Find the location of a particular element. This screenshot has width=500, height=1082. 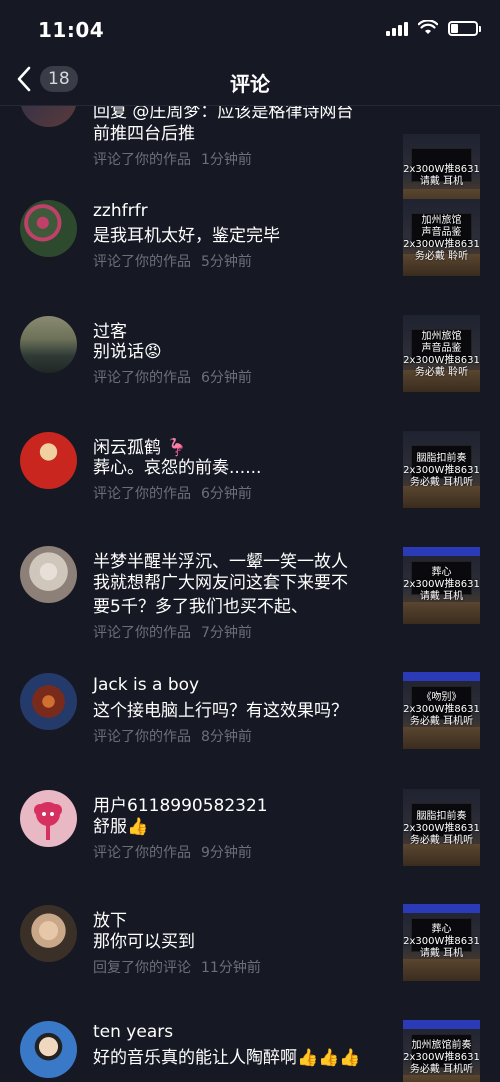

meta-text: 评论了你的作品 8分钟前 is located at coordinates (172, 737).